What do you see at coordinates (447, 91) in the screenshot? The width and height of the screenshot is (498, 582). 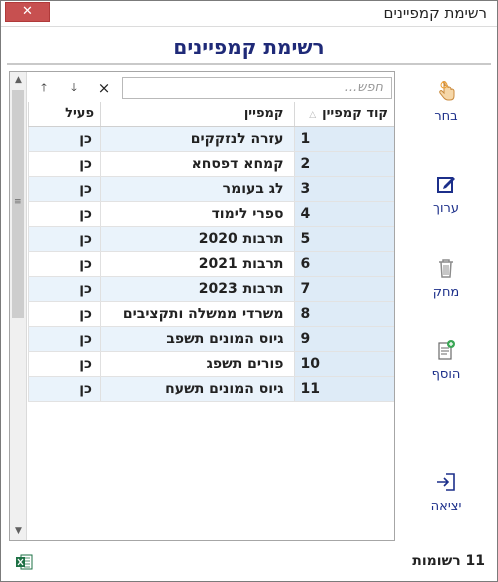 I see `hand-pointer-icon` at bounding box center [447, 91].